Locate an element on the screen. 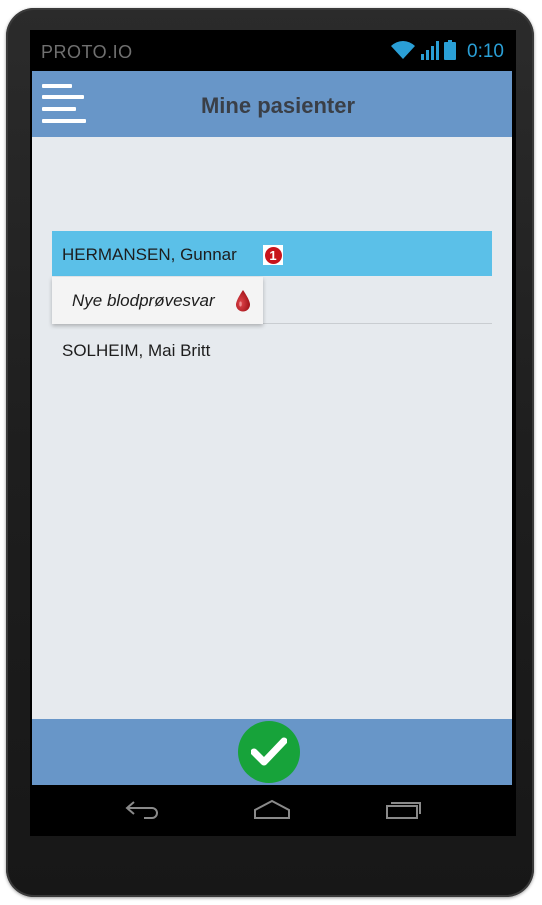  back-icon is located at coordinates (142, 811).